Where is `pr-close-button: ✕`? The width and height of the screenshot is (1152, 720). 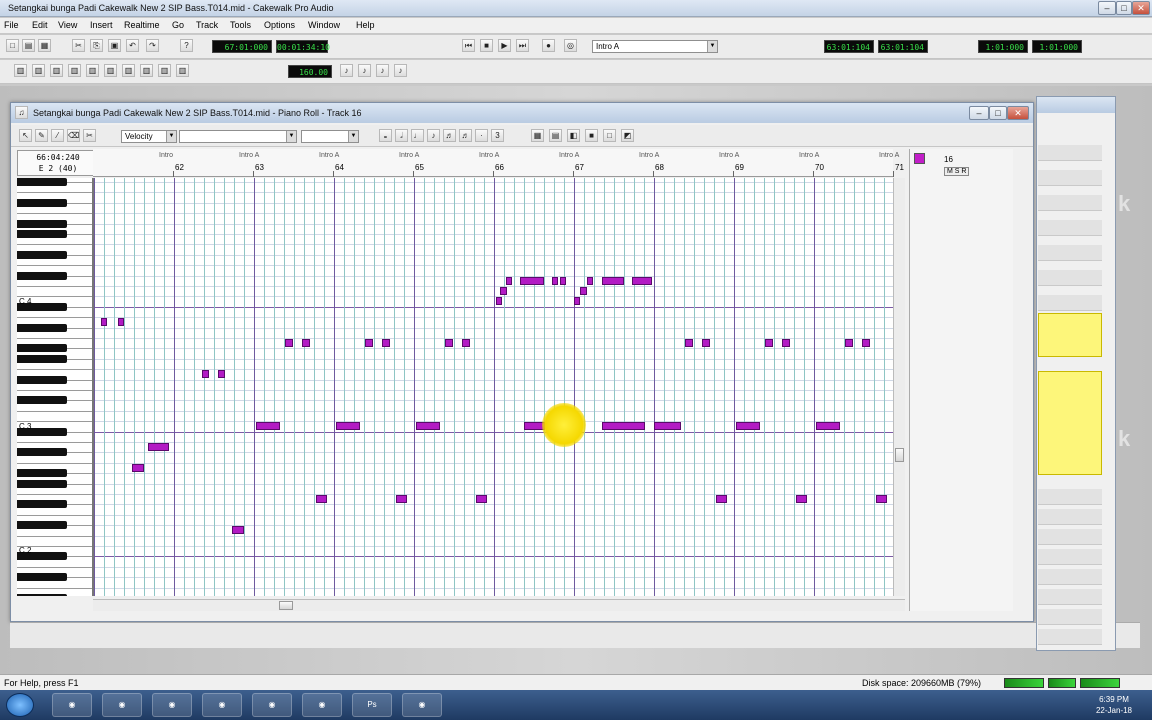
pr-close-button: ✕ is located at coordinates (1018, 113).